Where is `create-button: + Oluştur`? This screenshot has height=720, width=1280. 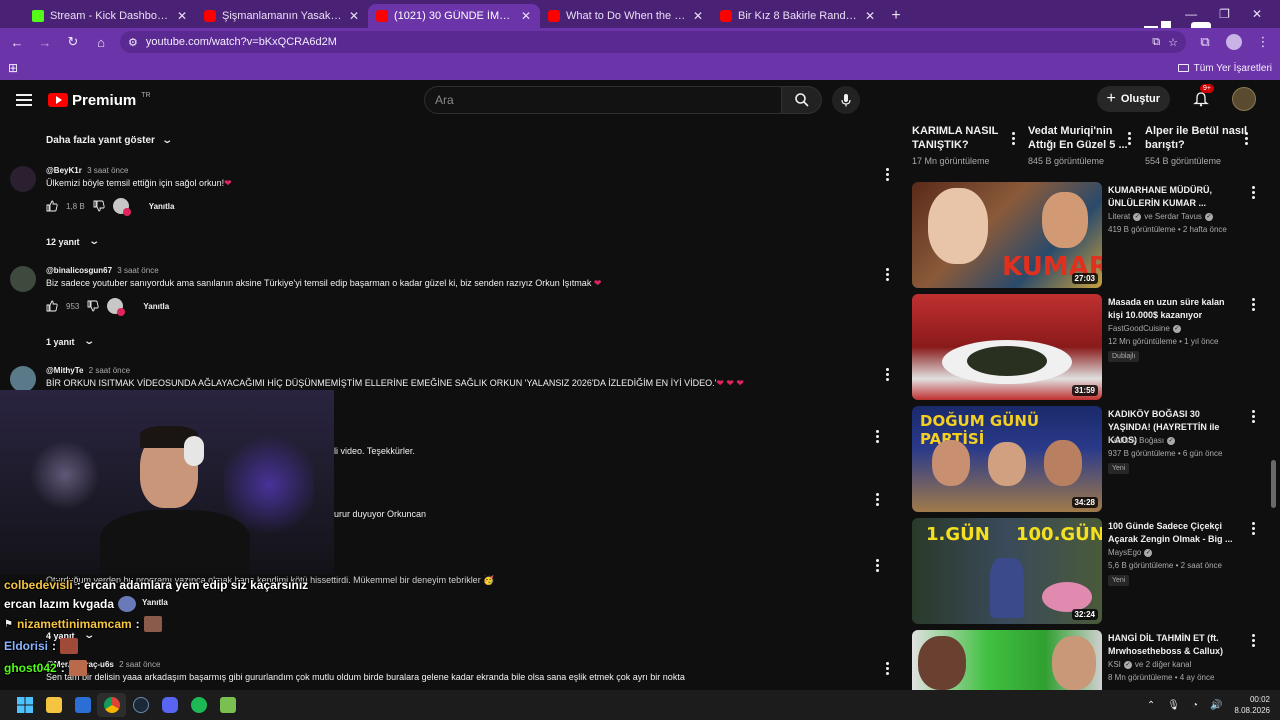 create-button: + Oluştur is located at coordinates (1133, 99).